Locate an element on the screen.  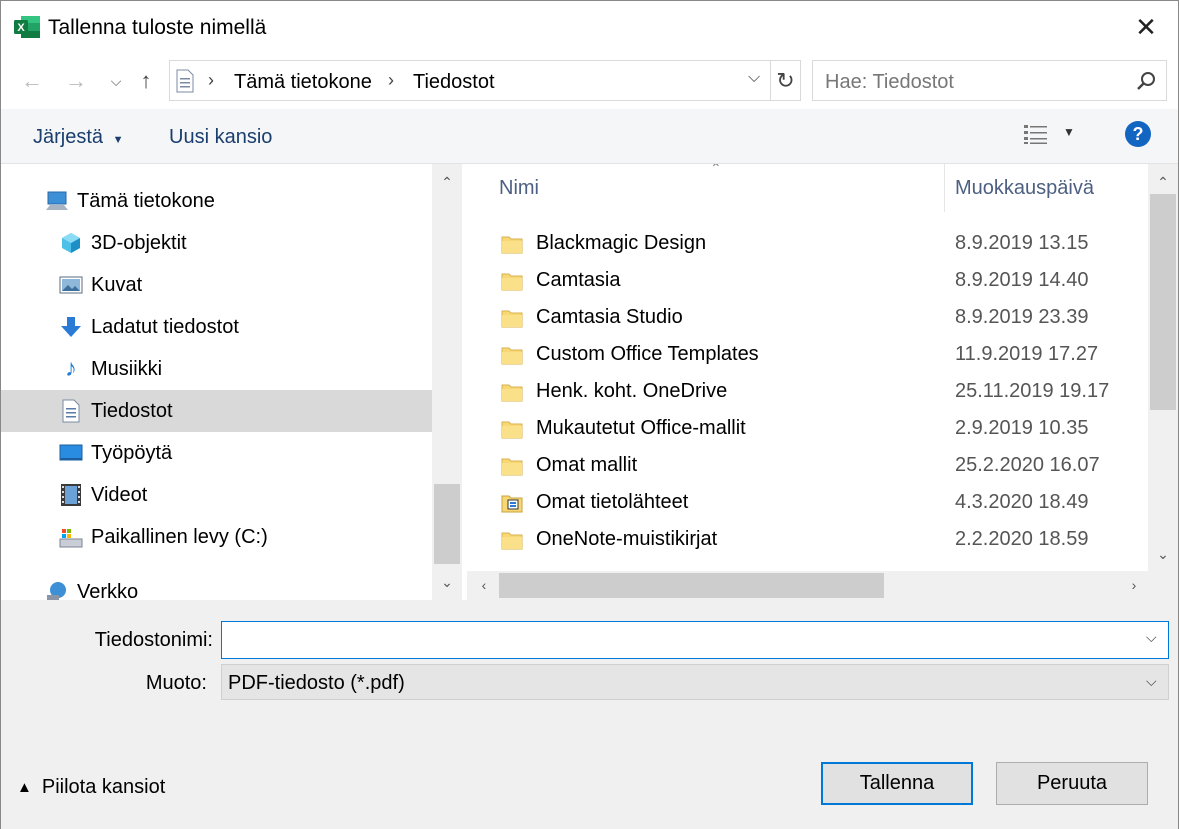
arrow-up-icon: ↑ is located at coordinates (146, 80).